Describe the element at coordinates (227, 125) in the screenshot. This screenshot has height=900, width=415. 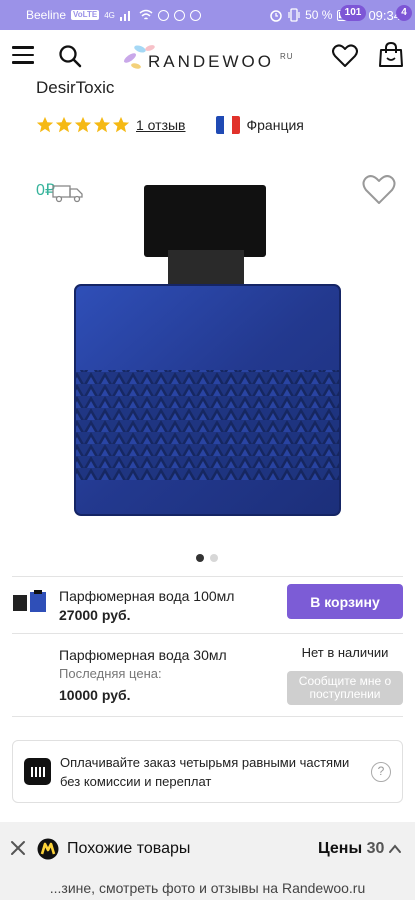
I see `france-flag-icon` at that location.